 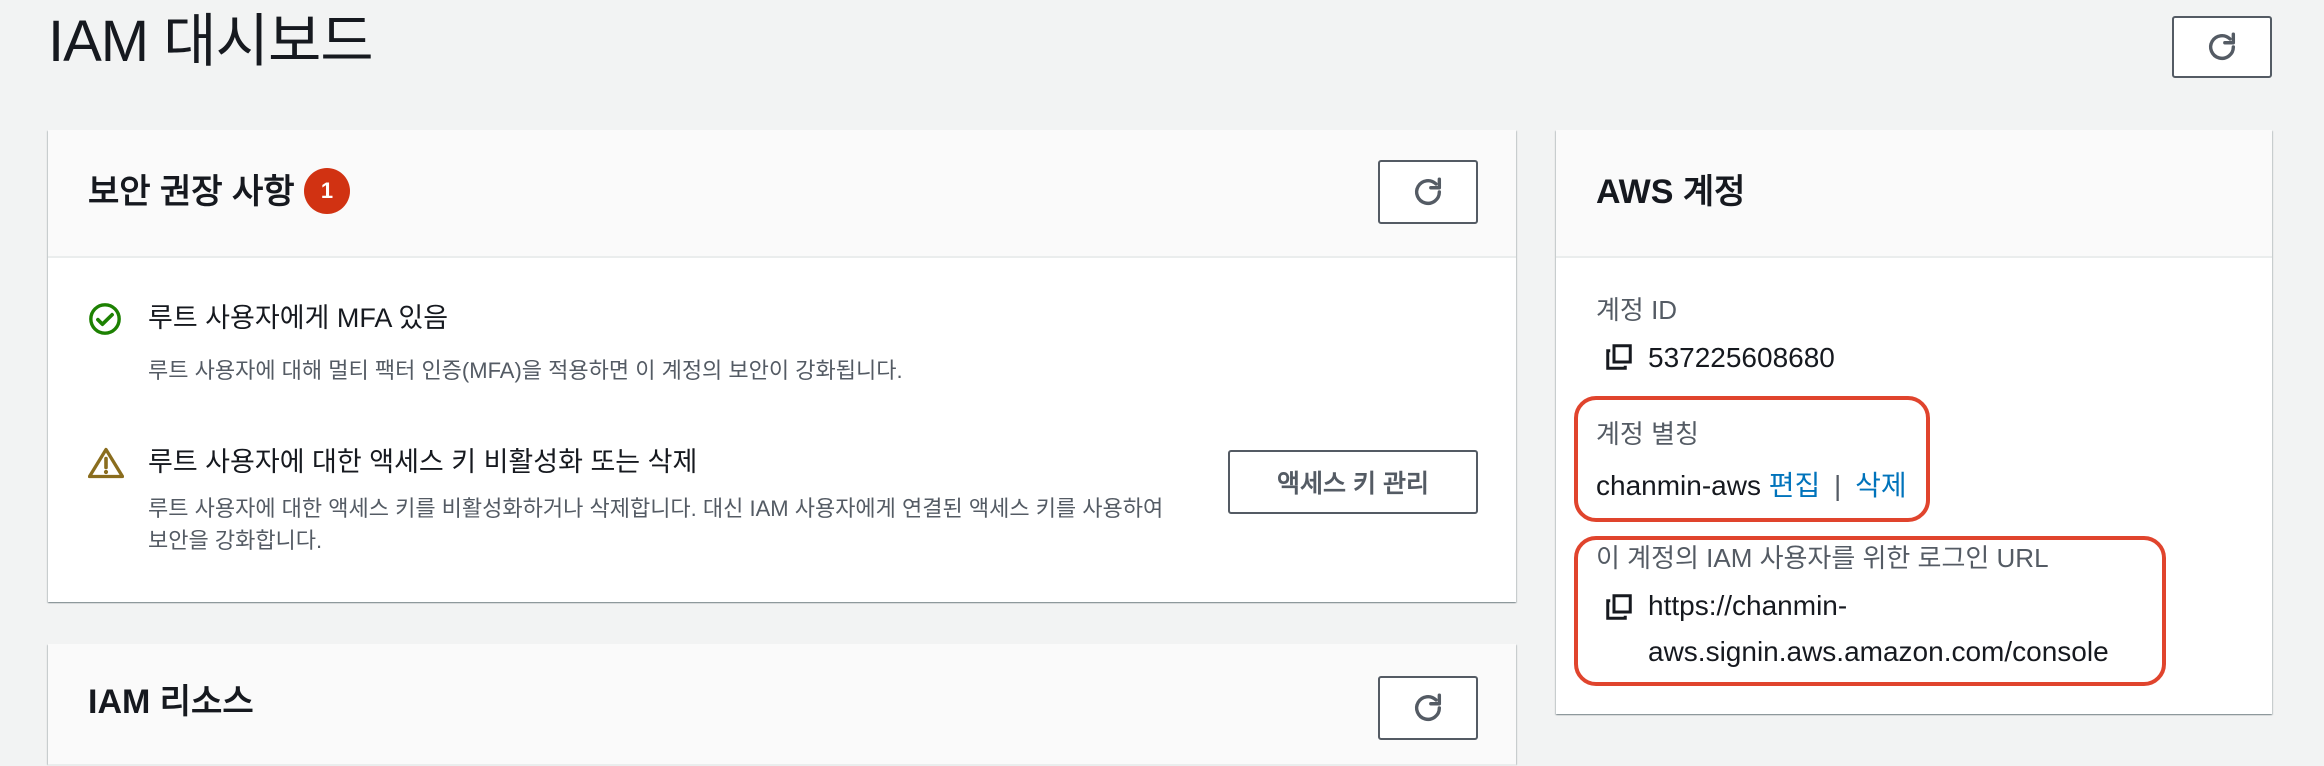 I want to click on account-card-header: AWS 계정, so click(x=1914, y=194).